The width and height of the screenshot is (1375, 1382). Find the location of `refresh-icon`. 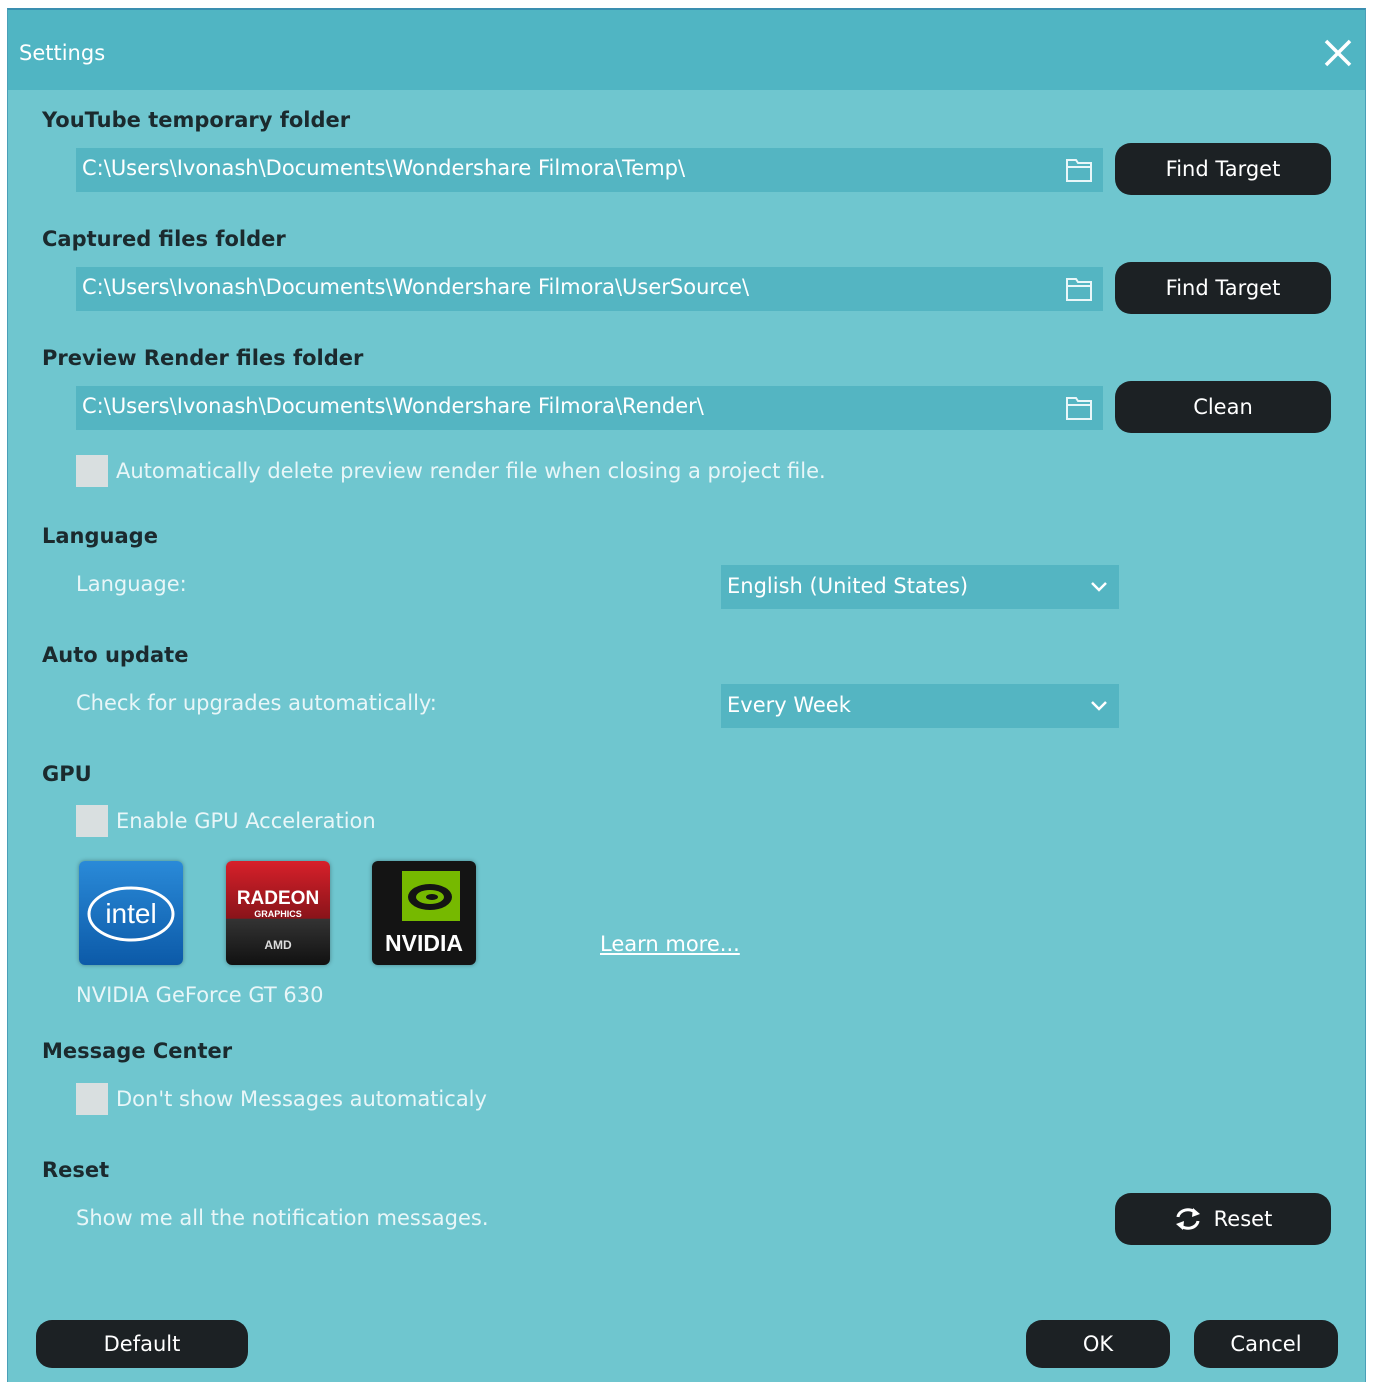

refresh-icon is located at coordinates (1187, 1219).